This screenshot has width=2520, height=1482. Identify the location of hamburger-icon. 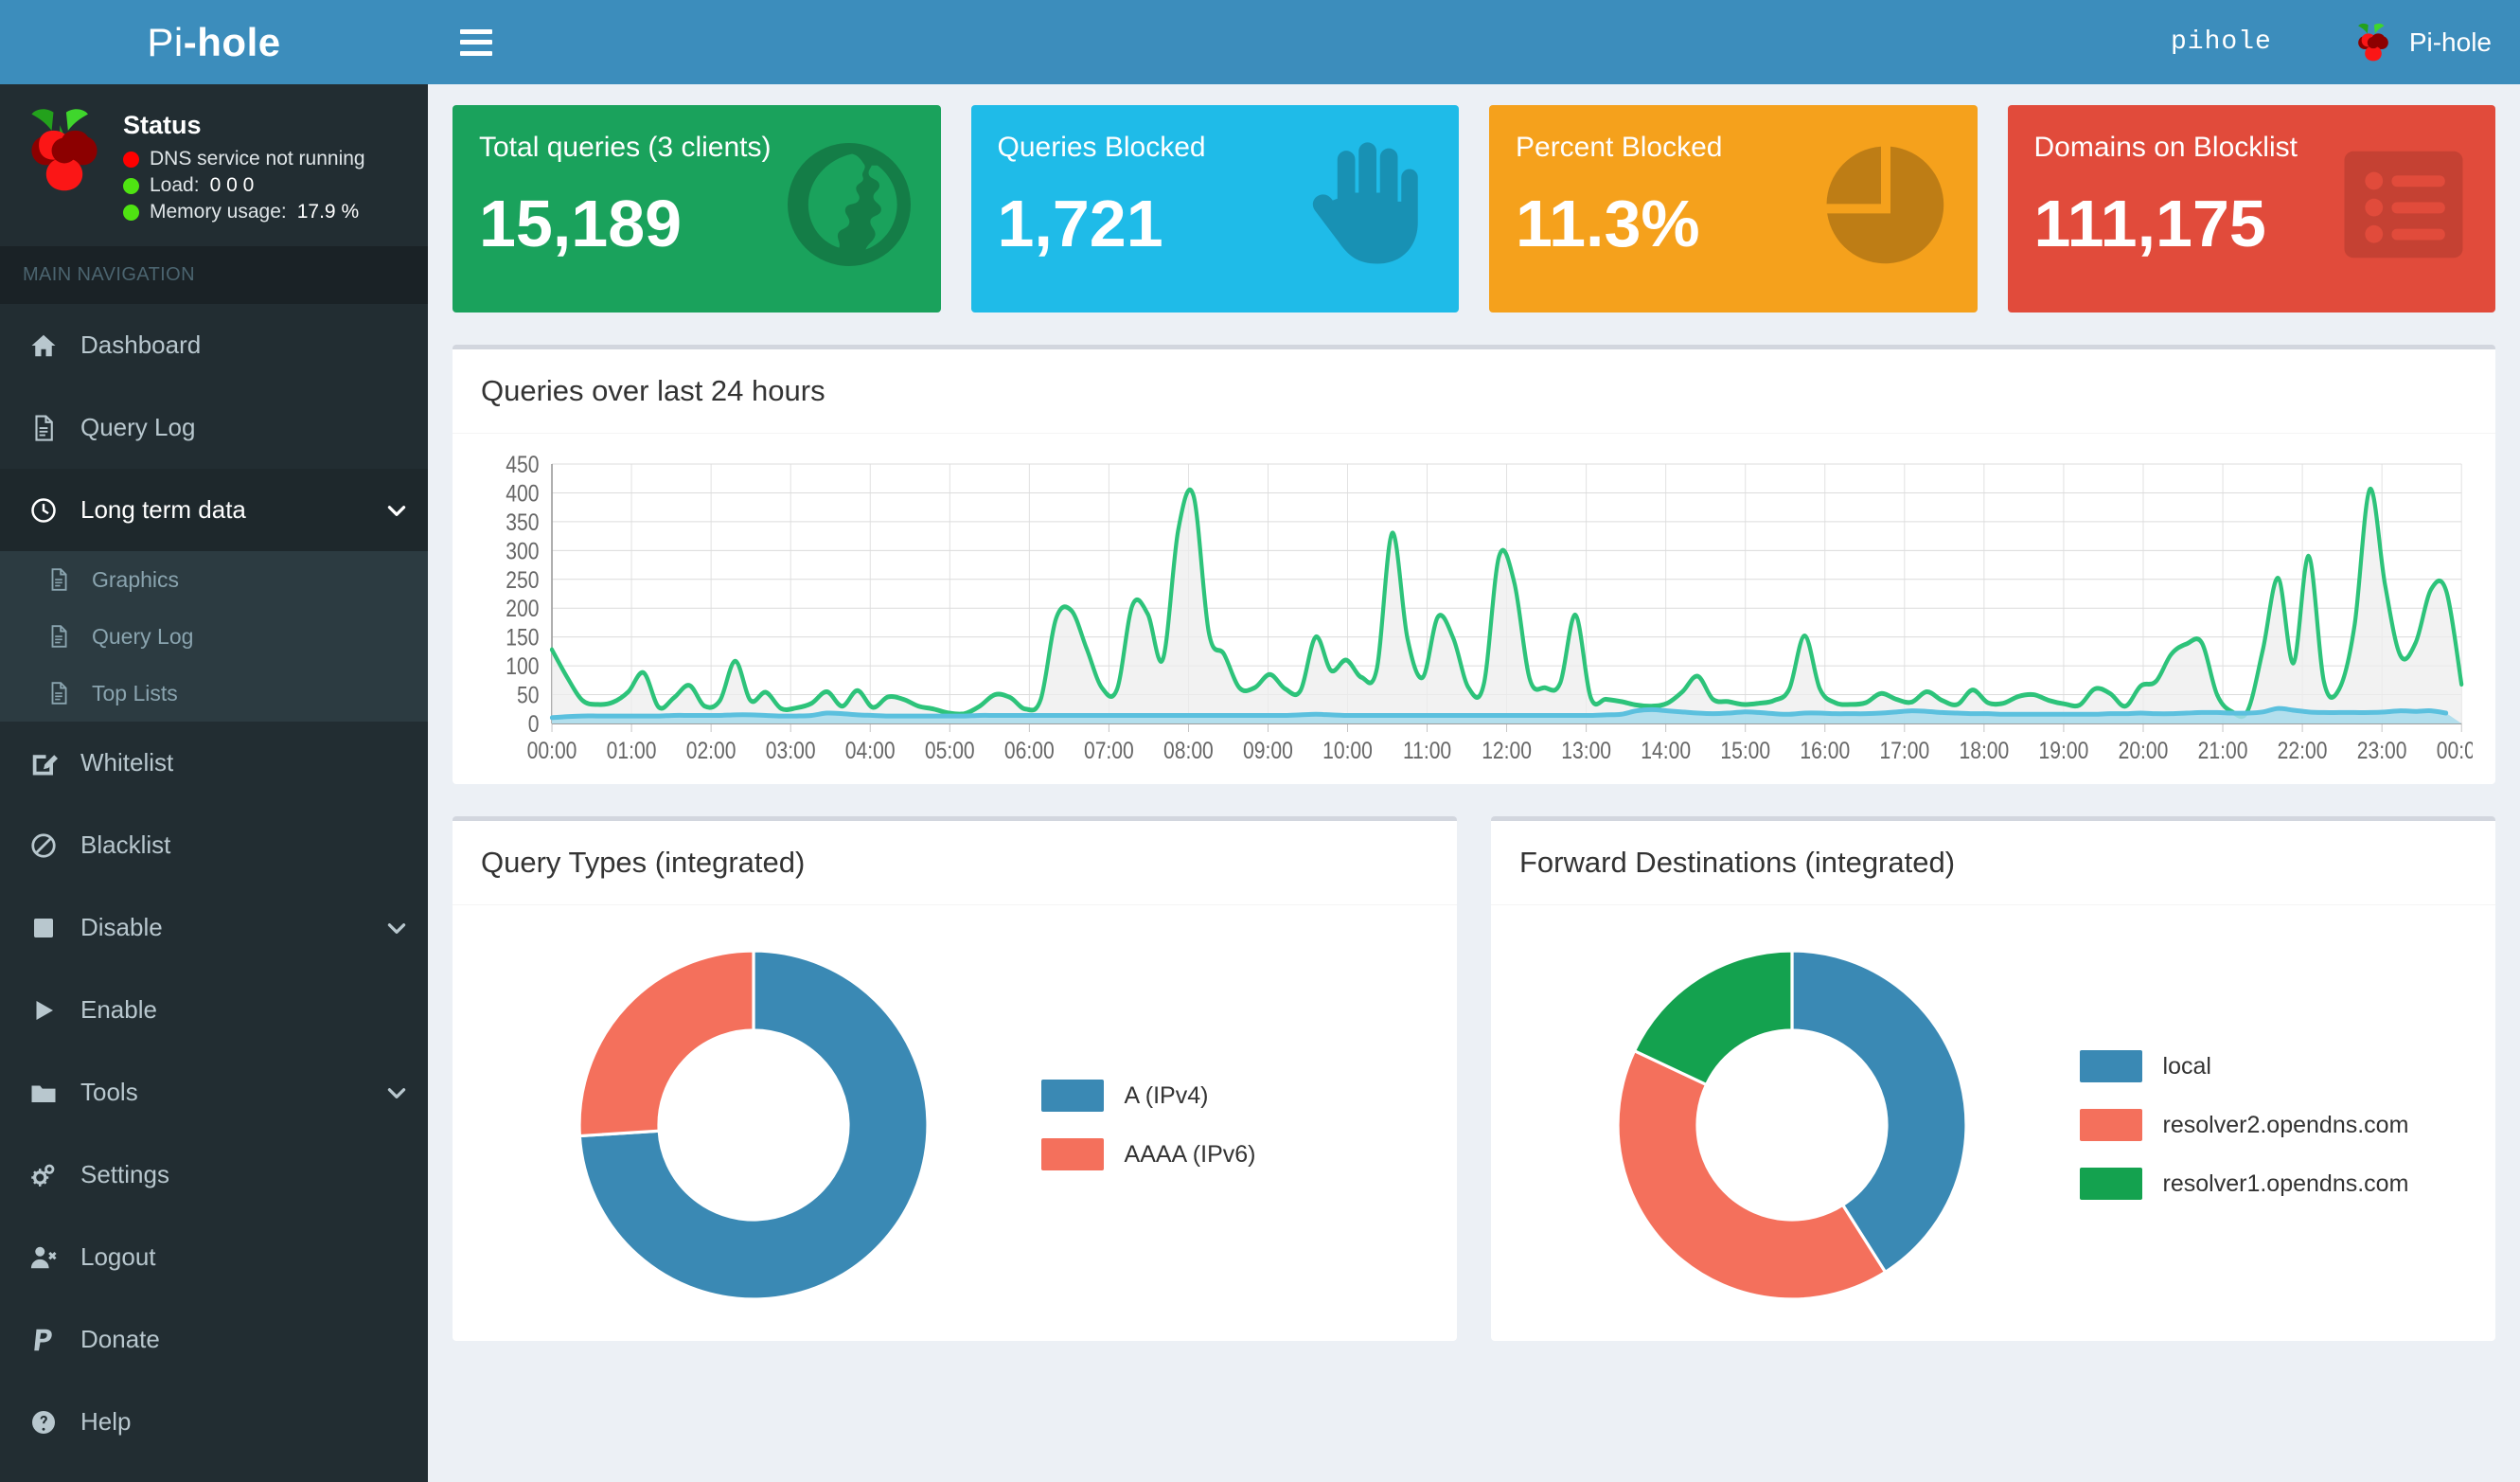
(476, 42).